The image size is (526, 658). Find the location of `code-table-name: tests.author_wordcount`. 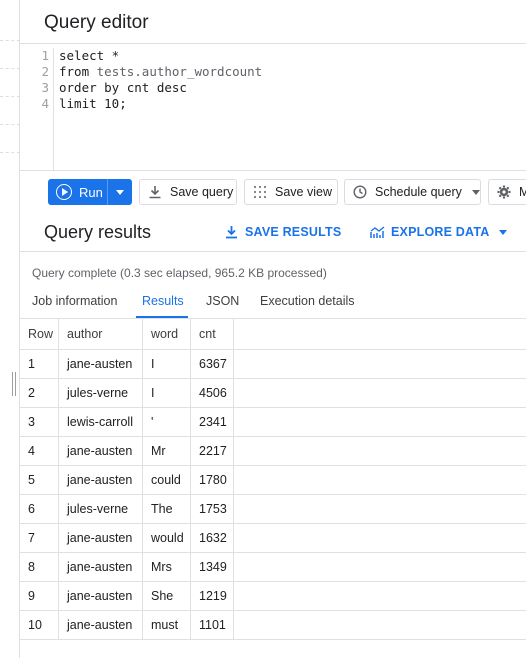

code-table-name: tests.author_wordcount is located at coordinates (179, 71).